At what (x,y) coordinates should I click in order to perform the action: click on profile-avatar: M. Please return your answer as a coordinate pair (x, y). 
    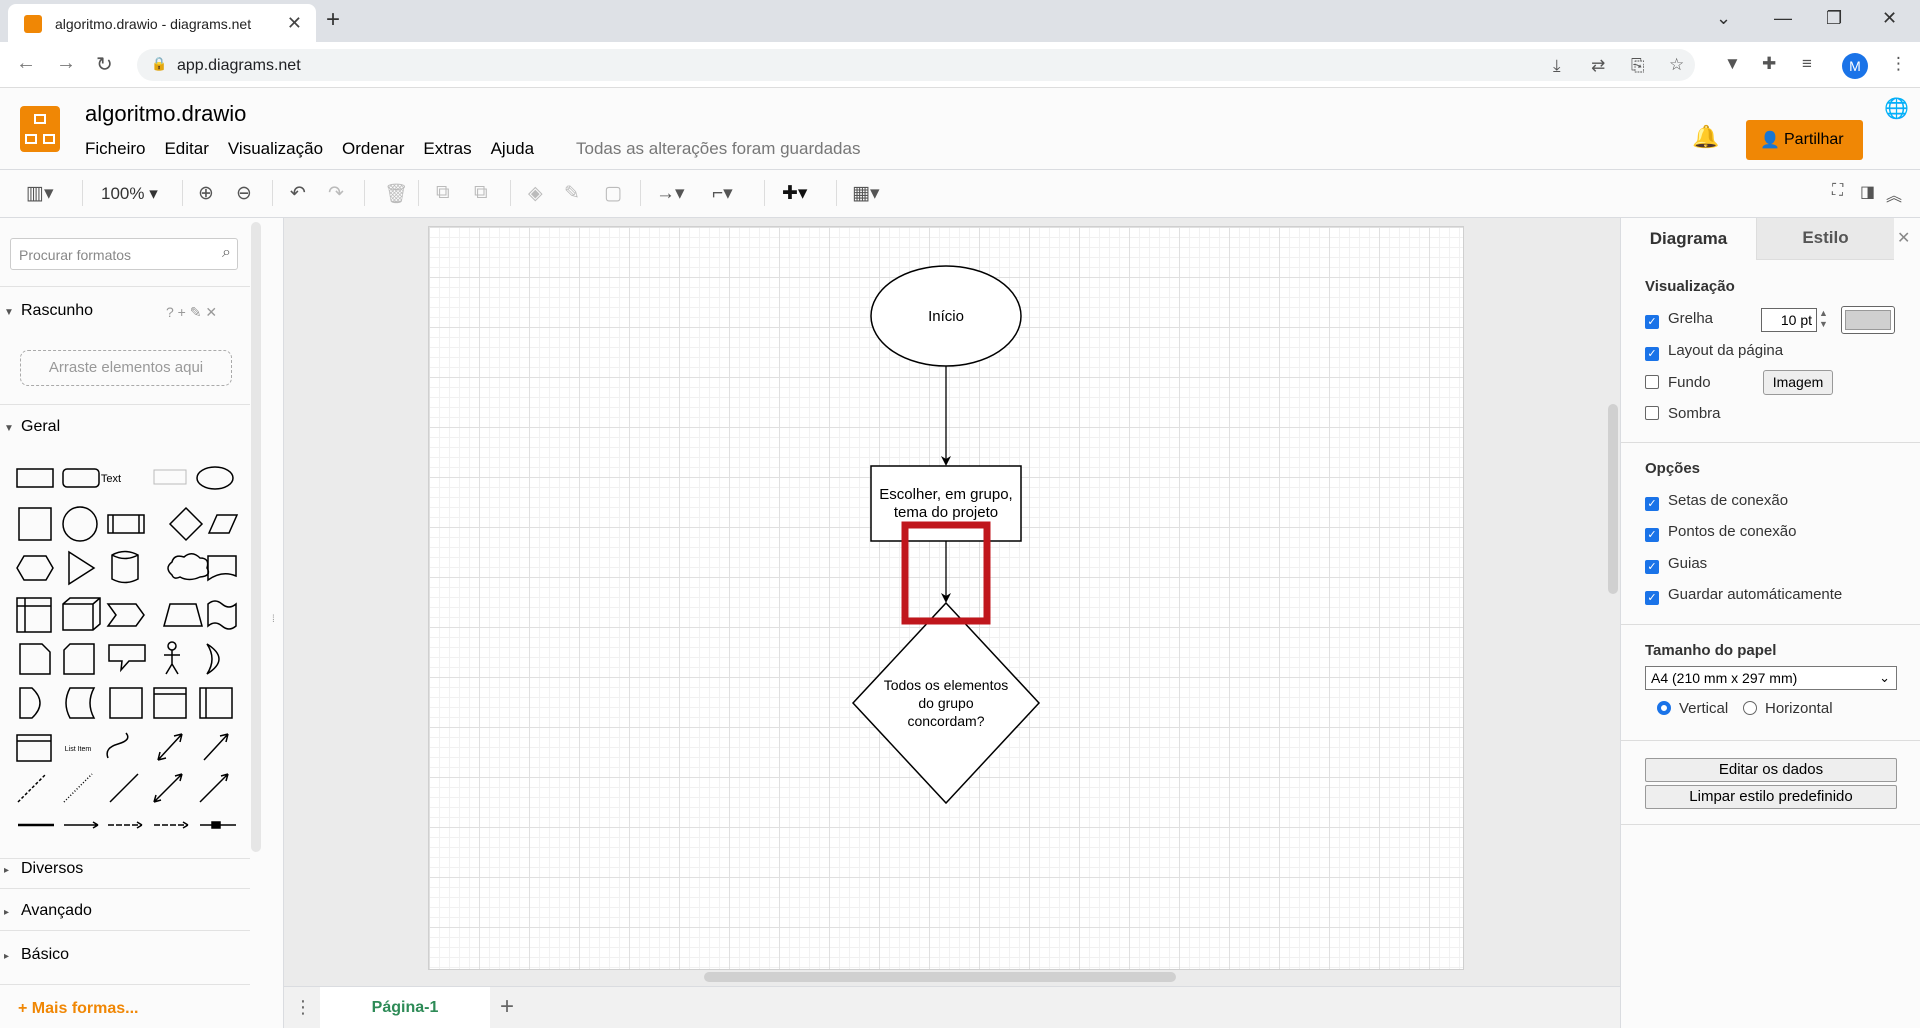
    Looking at the image, I should click on (1855, 66).